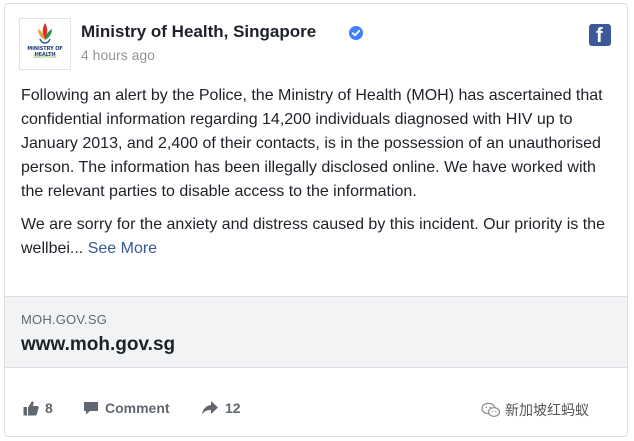 The width and height of the screenshot is (634, 441). I want to click on share-arrow-icon, so click(210, 408).